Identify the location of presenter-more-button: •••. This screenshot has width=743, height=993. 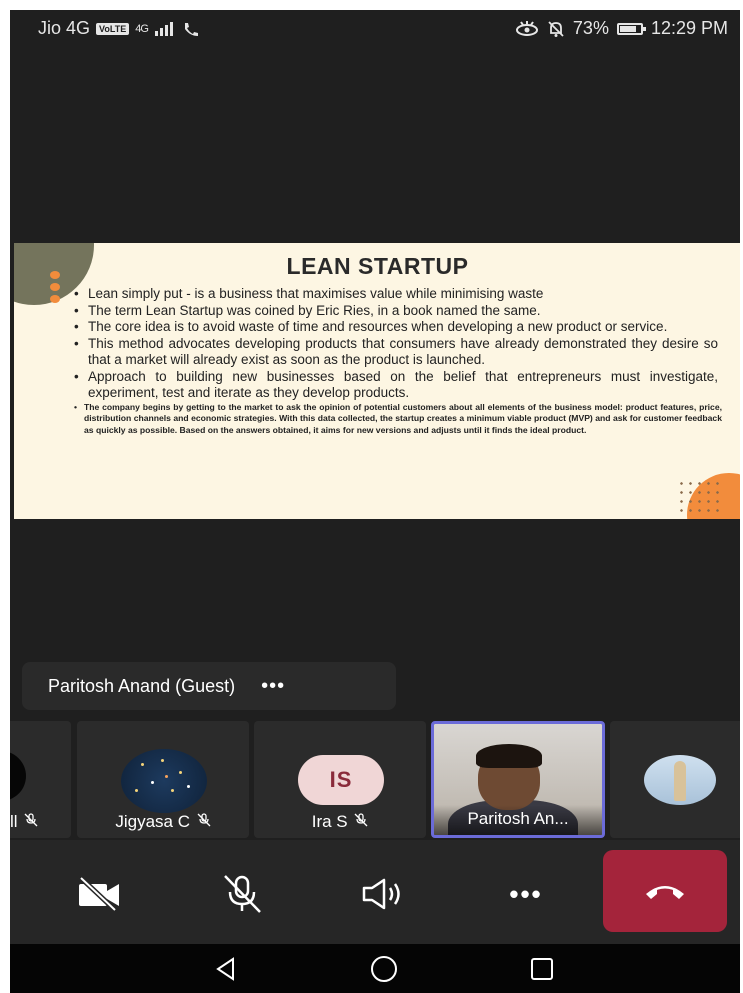
(273, 686).